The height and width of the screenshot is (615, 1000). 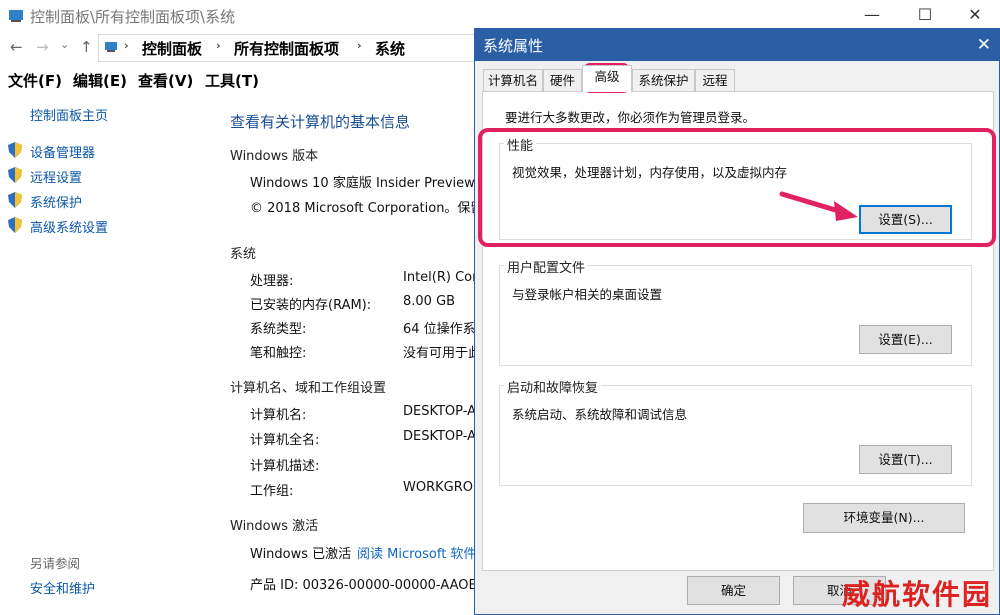 What do you see at coordinates (172, 48) in the screenshot?
I see `breadcrumb-control-panel: 控制面板` at bounding box center [172, 48].